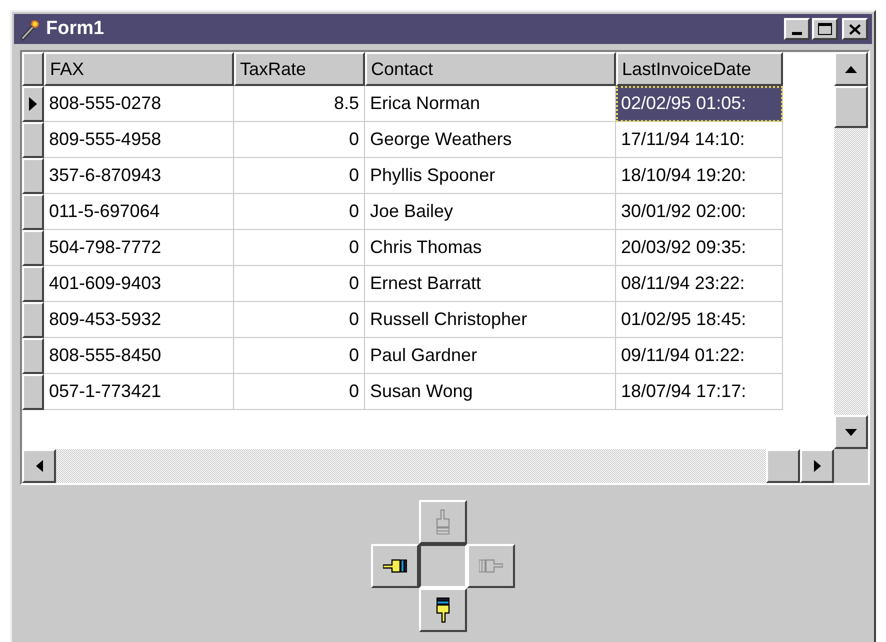 Image resolution: width=886 pixels, height=642 pixels. I want to click on table-cell: Susan Wong, so click(490, 392).